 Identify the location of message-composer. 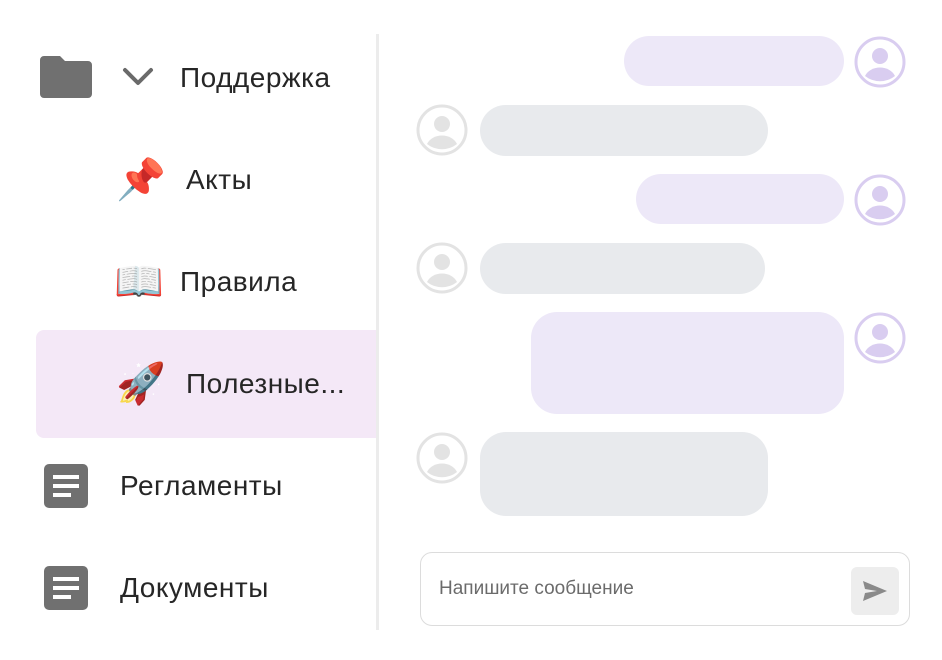
(665, 589).